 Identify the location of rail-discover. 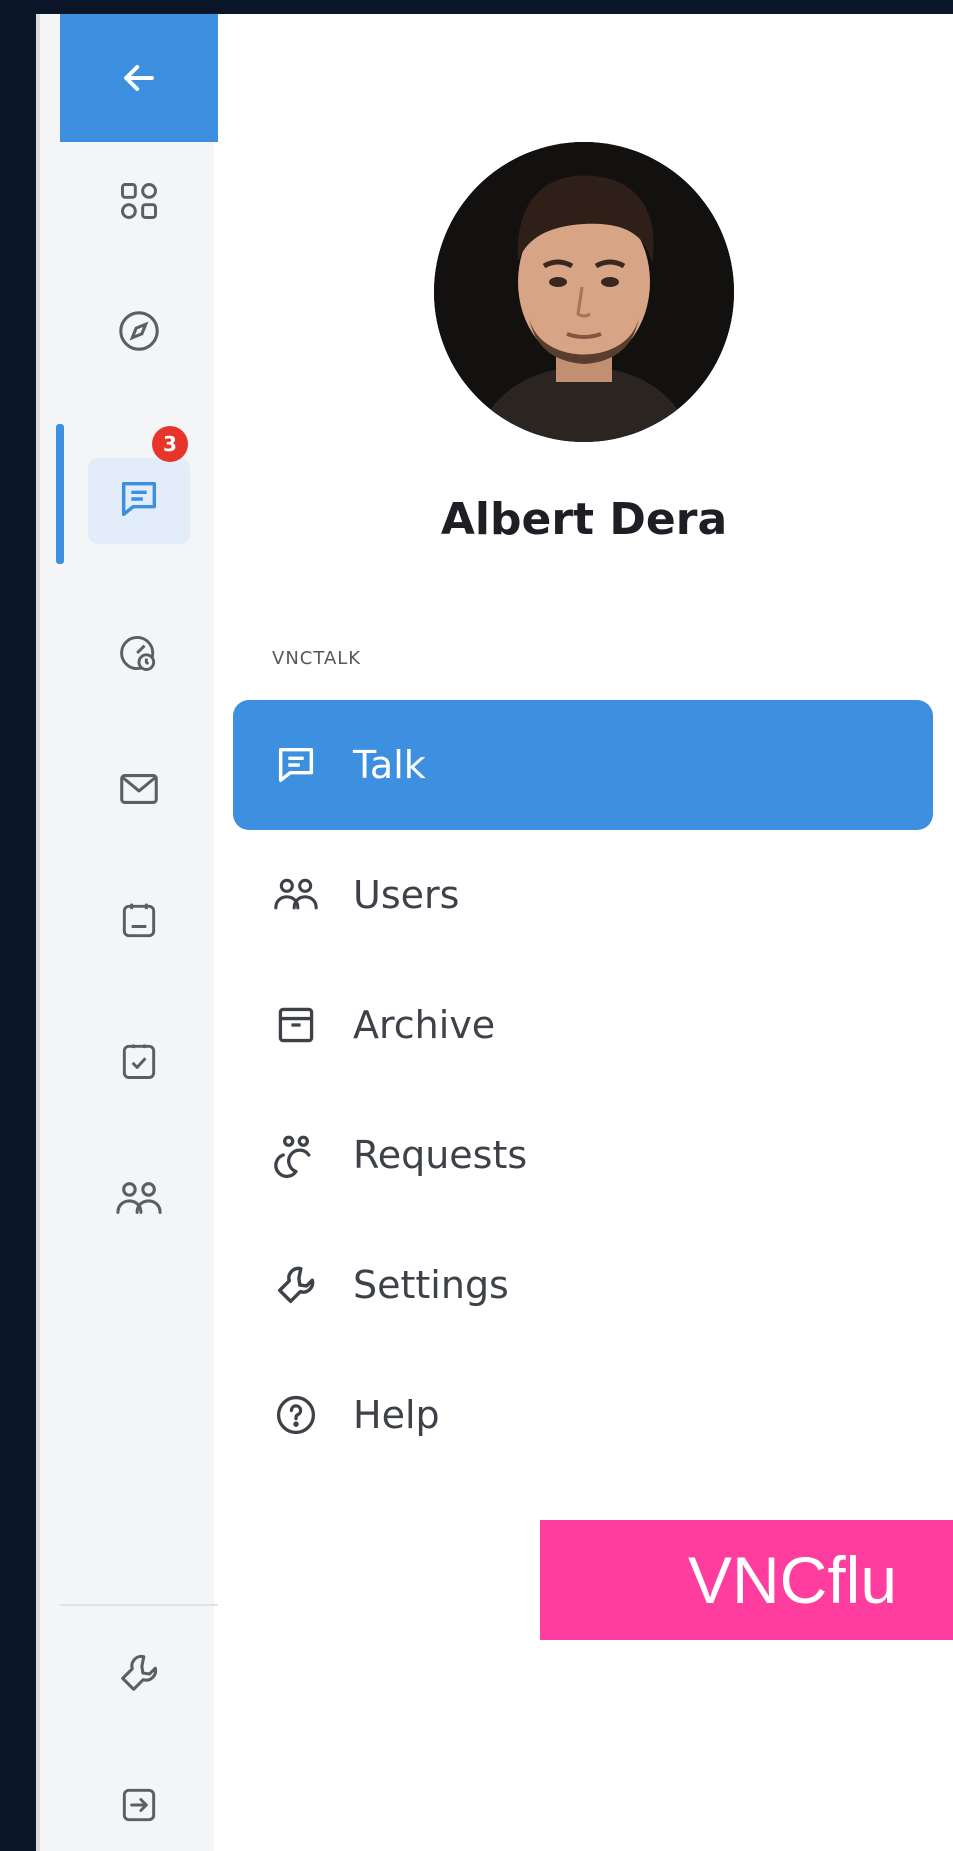
(139, 331).